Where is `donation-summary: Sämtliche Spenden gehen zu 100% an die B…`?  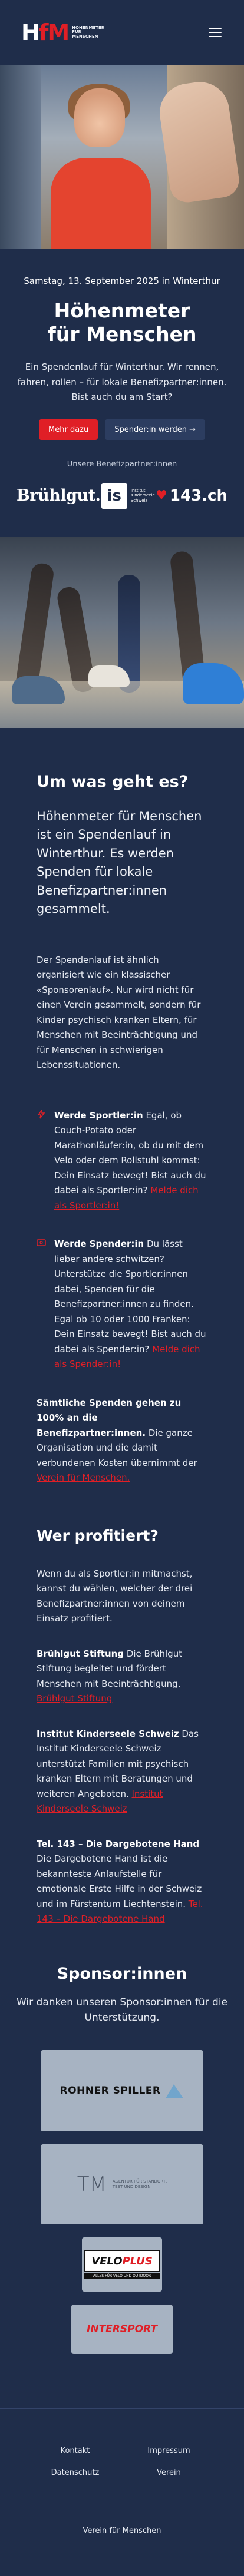 donation-summary: Sämtliche Spenden gehen zu 100% an die B… is located at coordinates (117, 1440).